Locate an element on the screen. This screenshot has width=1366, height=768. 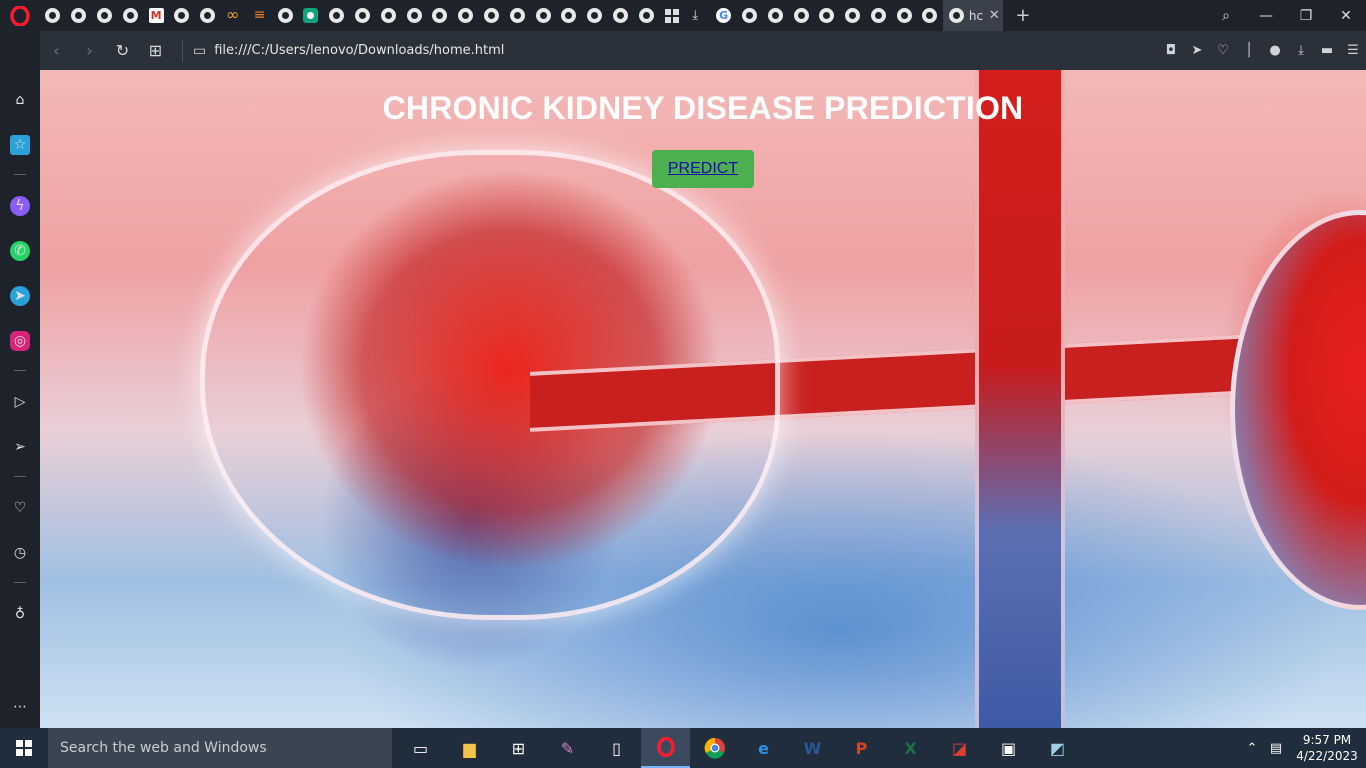
tab-bar: hc ✕ + ⌕ — ❐ ✕ is located at coordinates (683, 15).